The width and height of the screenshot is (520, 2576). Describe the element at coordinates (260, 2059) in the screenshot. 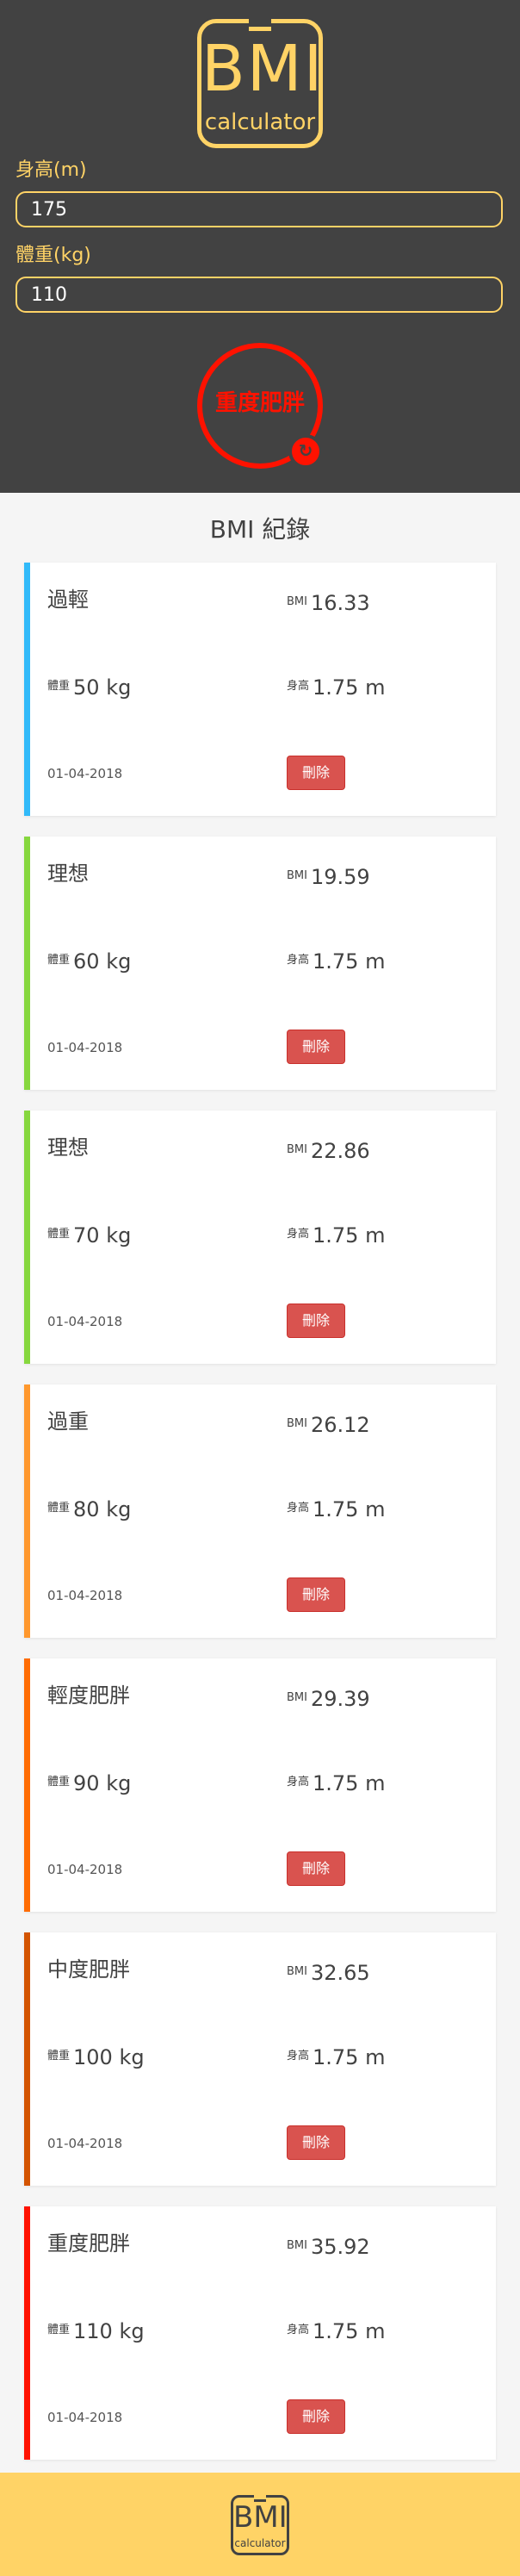

I see `record-card: 中度肥胖 BMI 32.65 體重 100 kg 身高 1.75 m 01-04-2018 刪除` at that location.